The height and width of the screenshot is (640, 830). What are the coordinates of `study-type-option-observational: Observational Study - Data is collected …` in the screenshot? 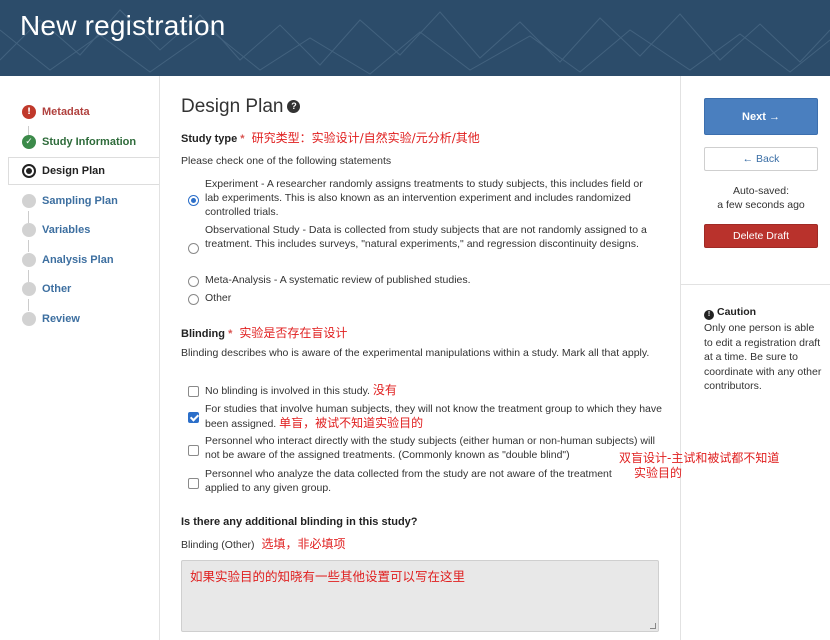 It's located at (421, 245).